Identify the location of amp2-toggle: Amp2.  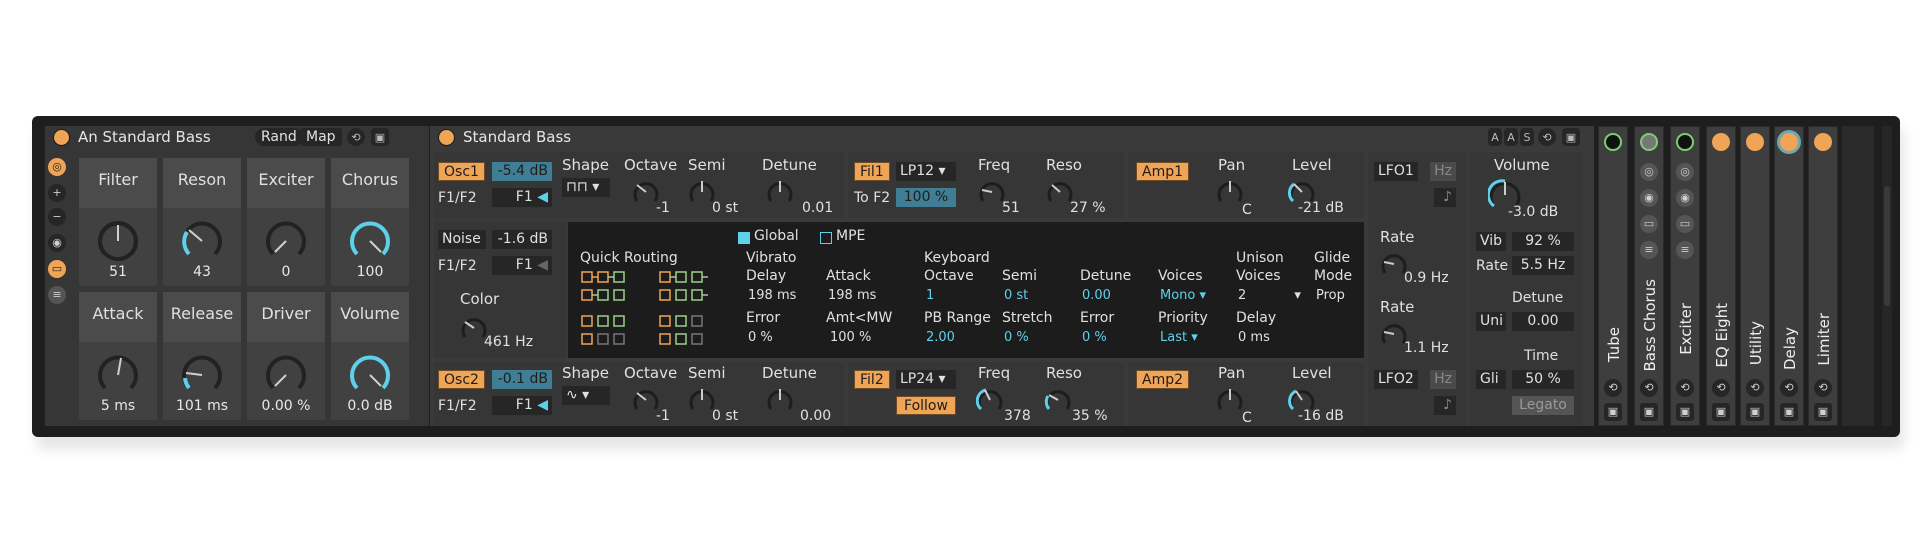
(1163, 379).